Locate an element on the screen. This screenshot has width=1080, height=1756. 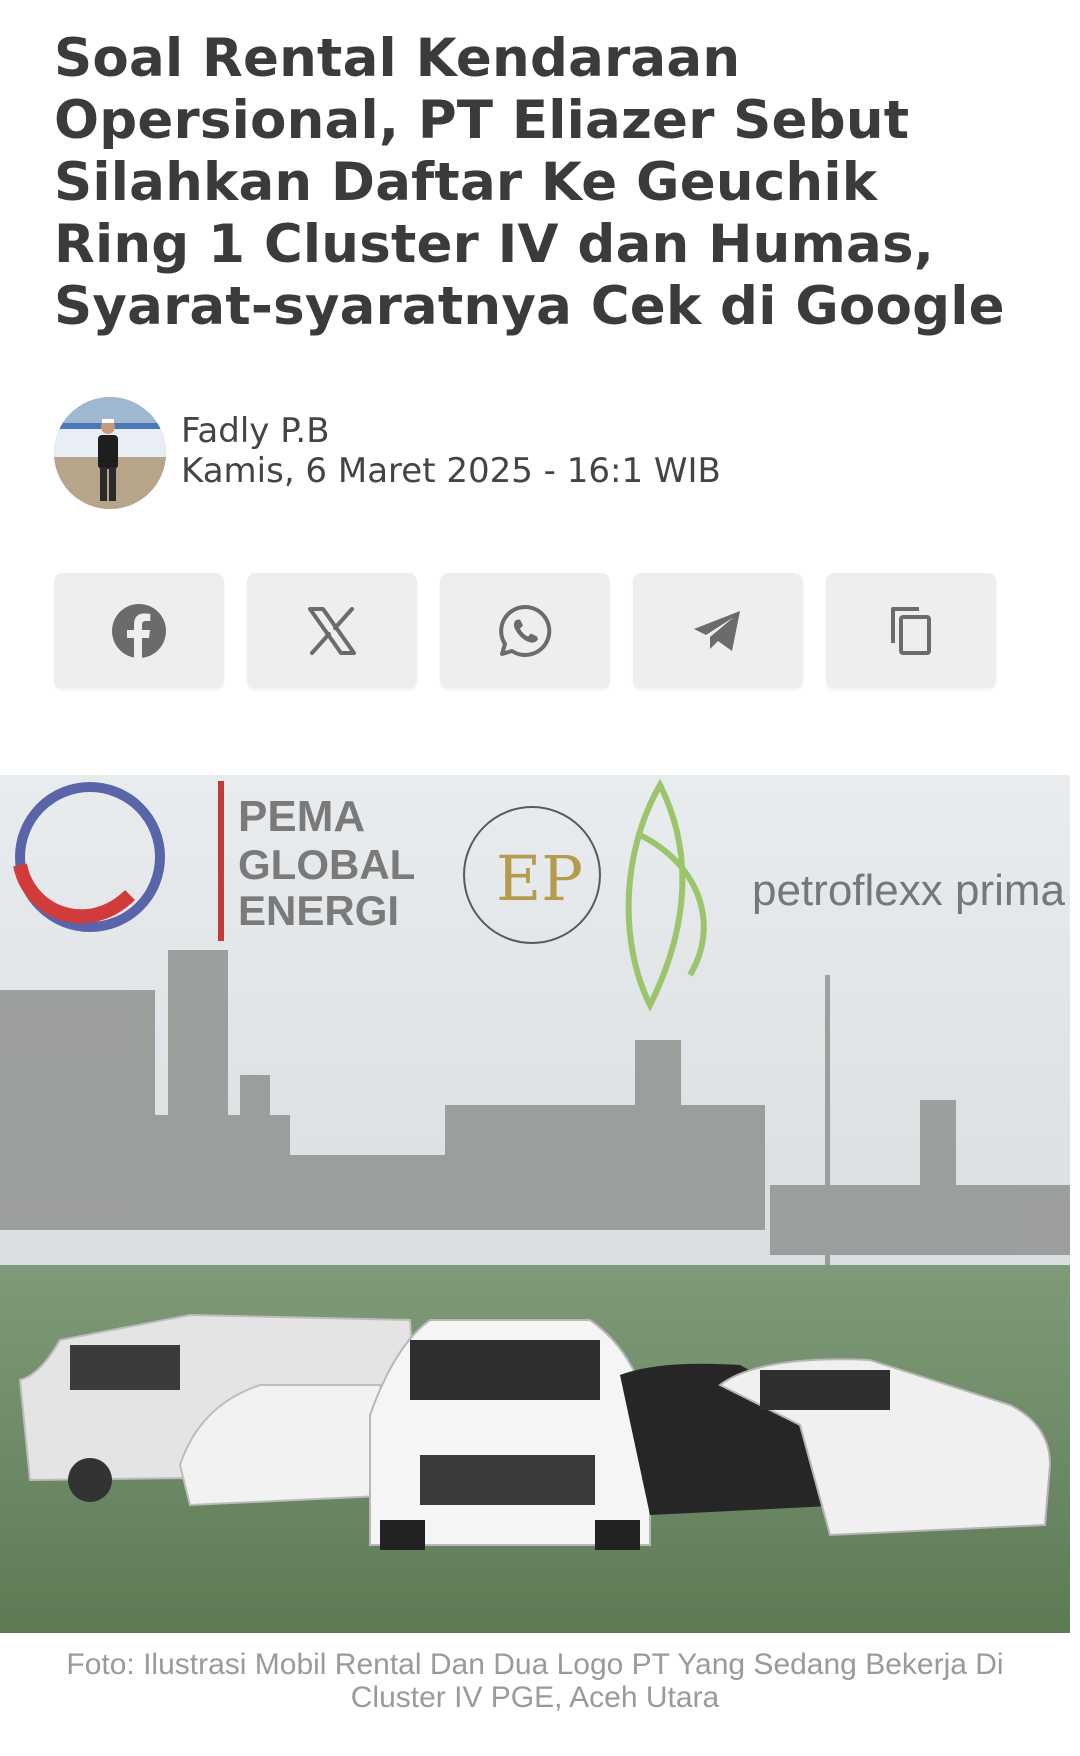
pema-logo-line2: GLOBAL is located at coordinates (326, 864).